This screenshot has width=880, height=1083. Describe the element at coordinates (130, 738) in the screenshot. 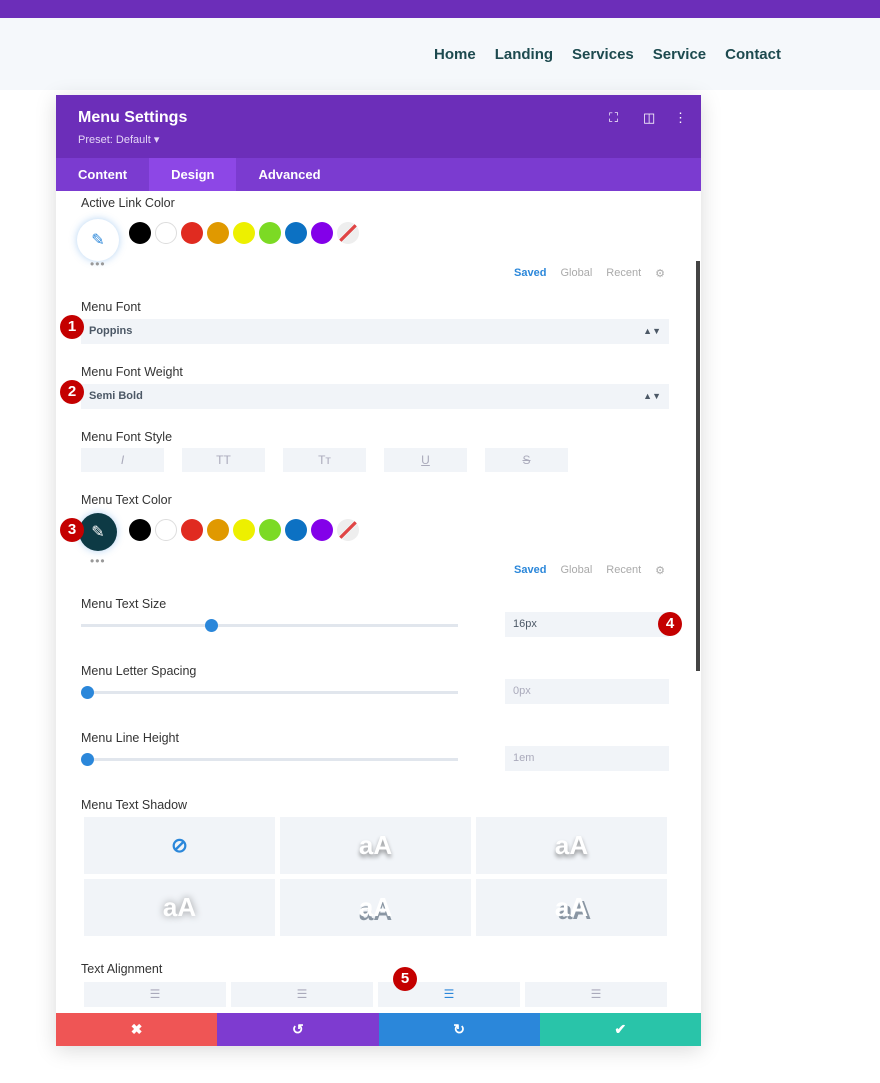

I see `menu-line-height-label: Menu Line Height` at that location.